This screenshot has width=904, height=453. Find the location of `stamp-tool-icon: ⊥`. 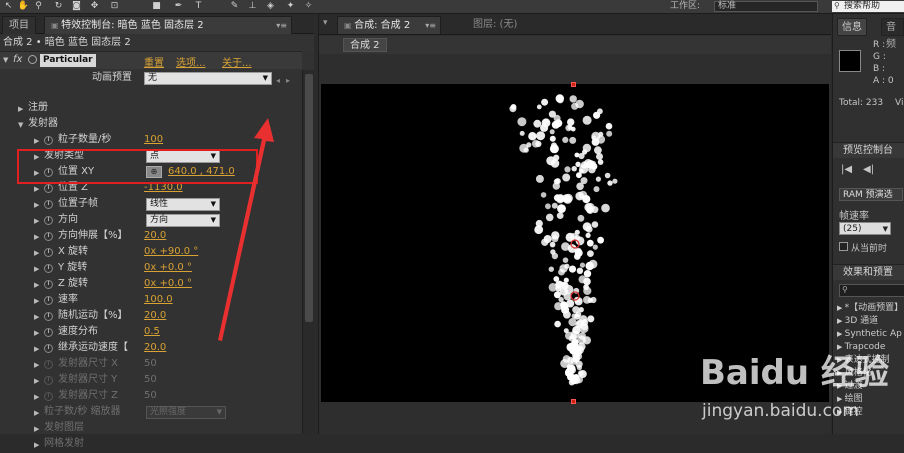

stamp-tool-icon: ⊥ is located at coordinates (252, 6).